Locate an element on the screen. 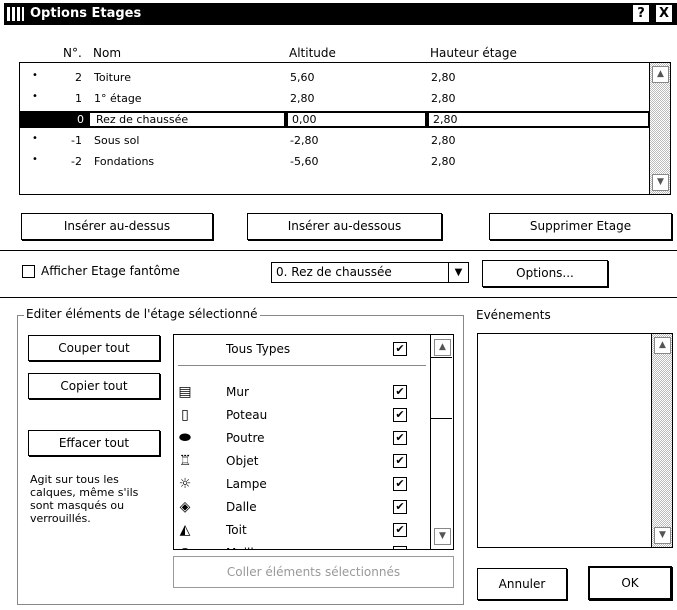 This screenshot has width=677, height=610. element-type-label: Lampe is located at coordinates (246, 484).